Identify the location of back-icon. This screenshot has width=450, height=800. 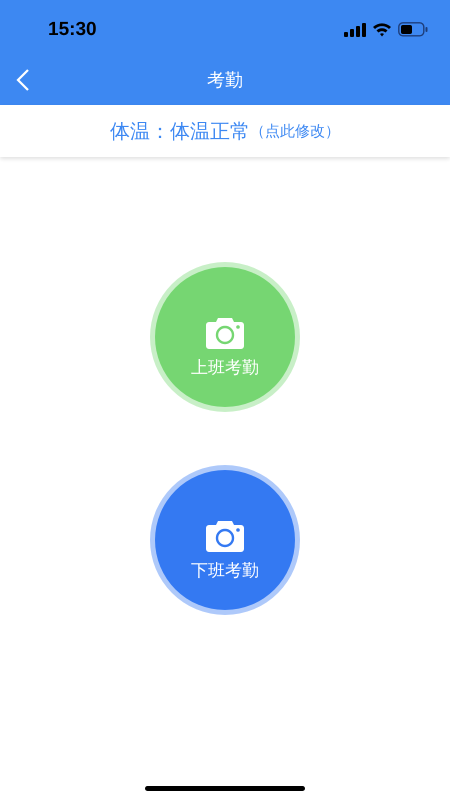
(23, 80).